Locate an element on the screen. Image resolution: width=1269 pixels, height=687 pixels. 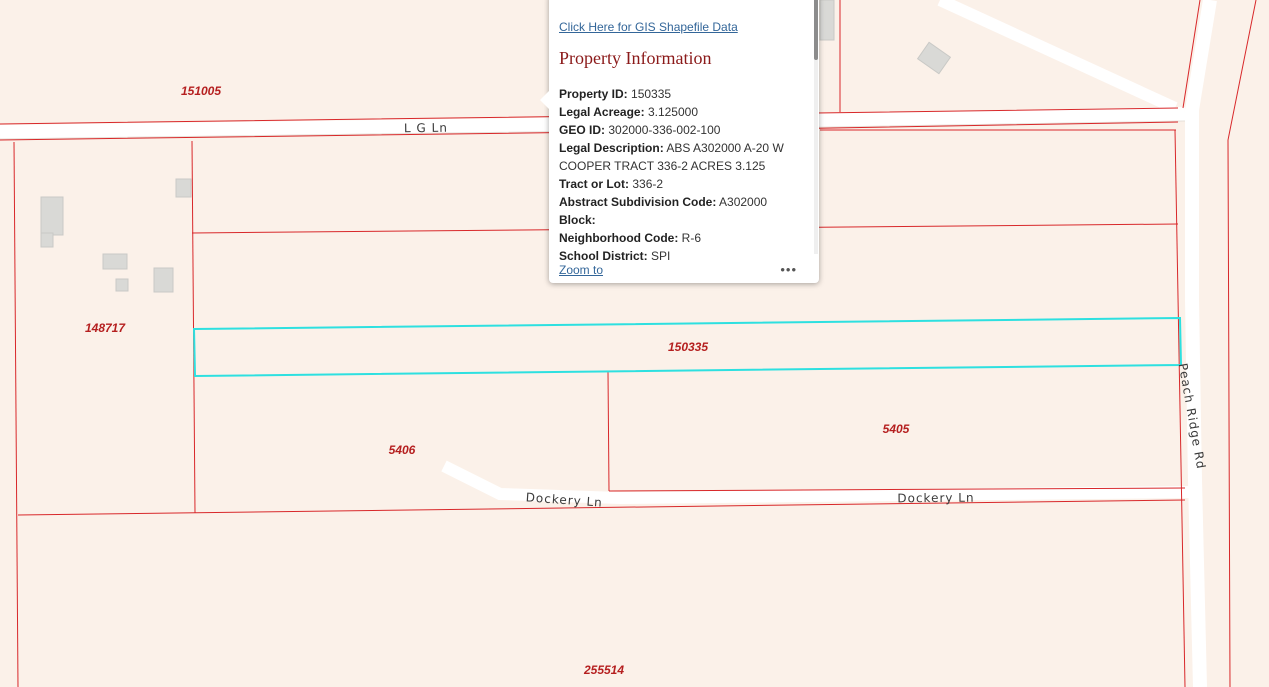
more-horizontal-icon: ••• is located at coordinates (788, 269).